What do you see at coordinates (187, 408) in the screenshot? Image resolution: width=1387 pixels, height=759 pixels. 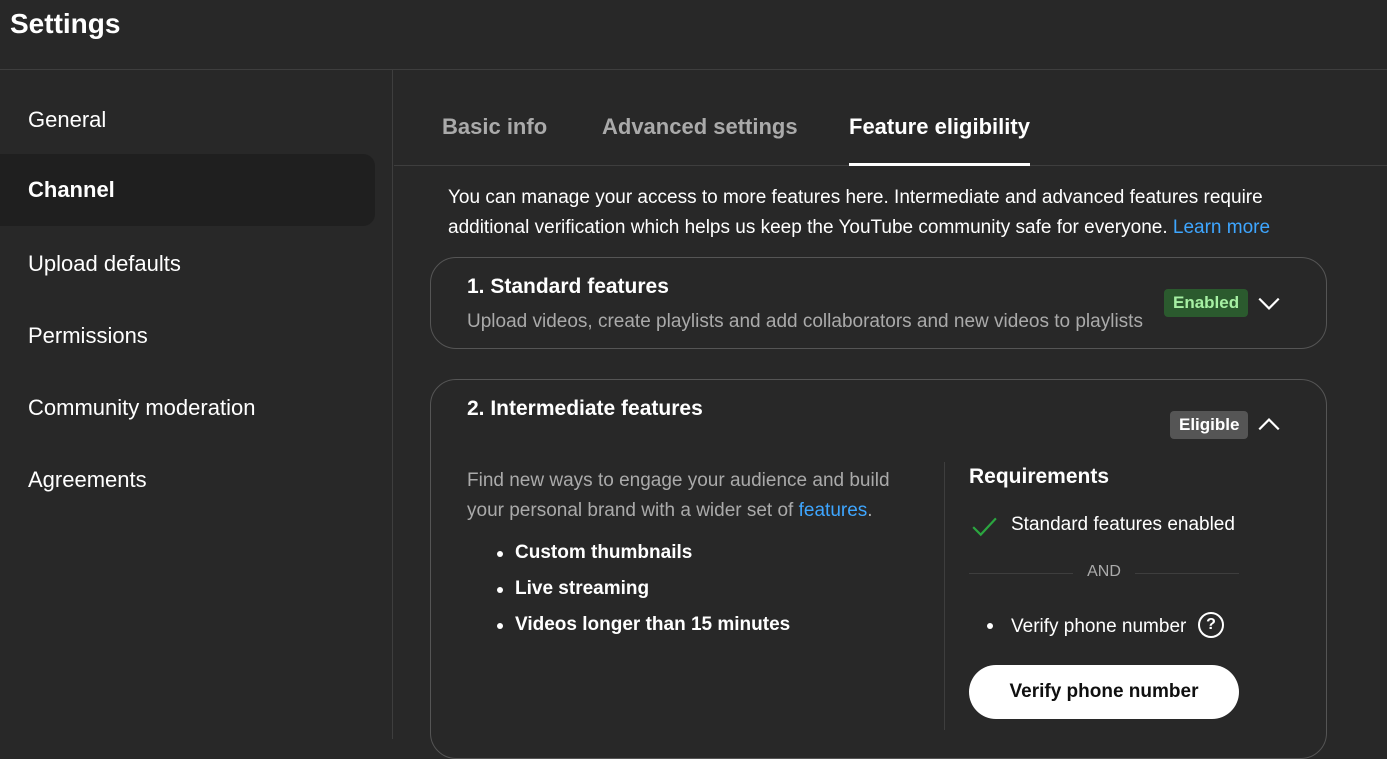 I see `sidebar-item-community-moderation: Community moderation` at bounding box center [187, 408].